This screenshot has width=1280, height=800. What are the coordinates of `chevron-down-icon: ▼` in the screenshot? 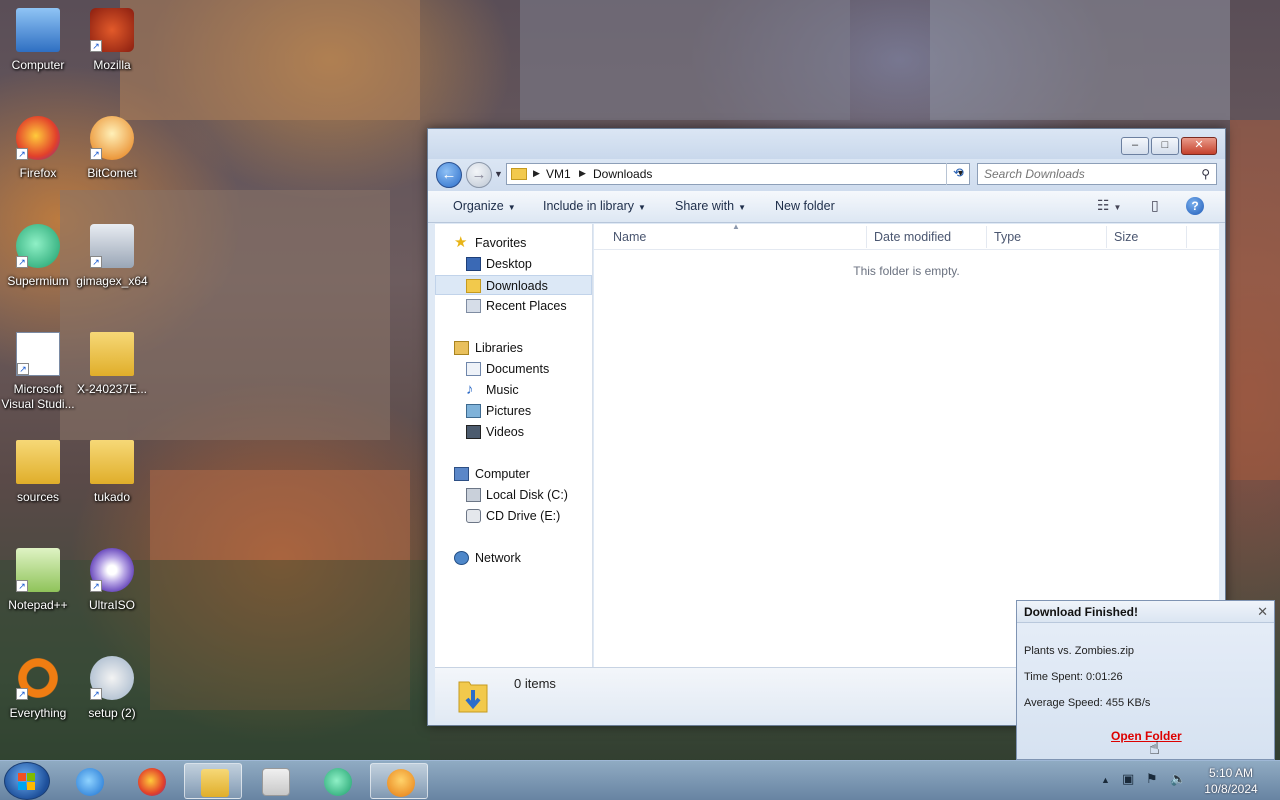 It's located at (642, 207).